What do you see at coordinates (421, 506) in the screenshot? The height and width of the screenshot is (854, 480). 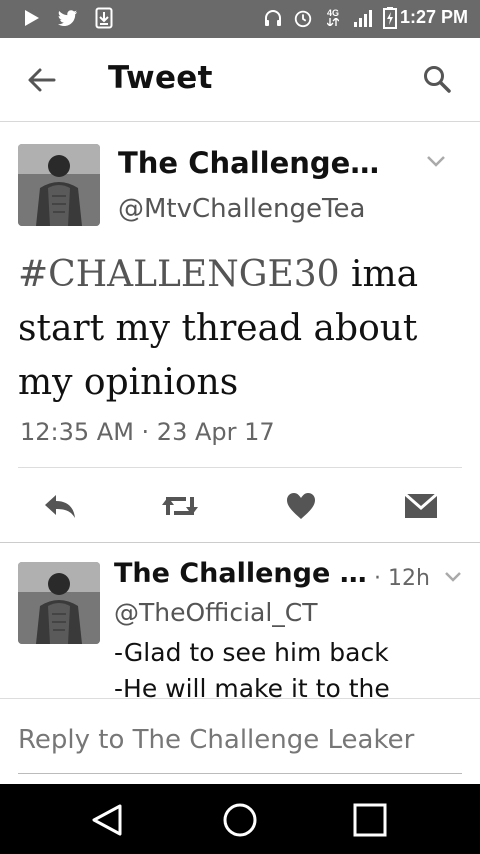 I see `direct-message-icon` at bounding box center [421, 506].